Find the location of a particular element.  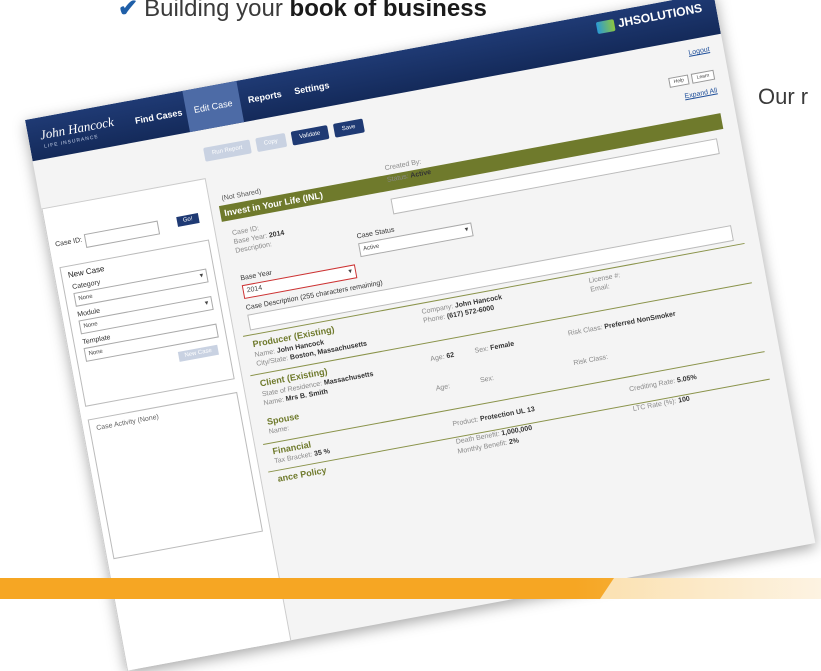

client-name-label: Name: is located at coordinates (274, 402).